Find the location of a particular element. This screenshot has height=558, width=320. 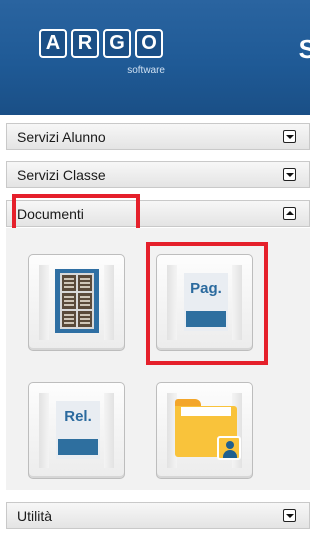

tile-bacheca is located at coordinates (76, 302).